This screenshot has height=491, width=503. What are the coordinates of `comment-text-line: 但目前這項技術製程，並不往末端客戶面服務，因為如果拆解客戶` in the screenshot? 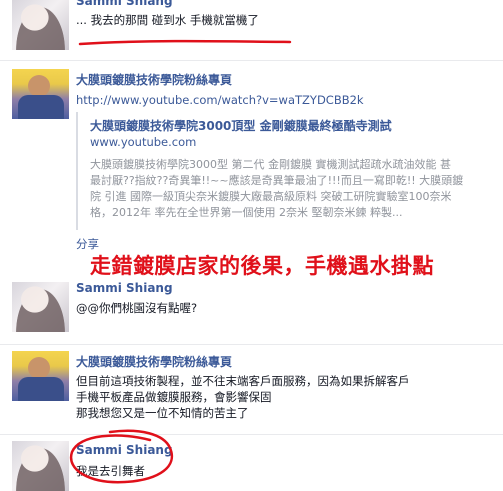 It's located at (243, 381).